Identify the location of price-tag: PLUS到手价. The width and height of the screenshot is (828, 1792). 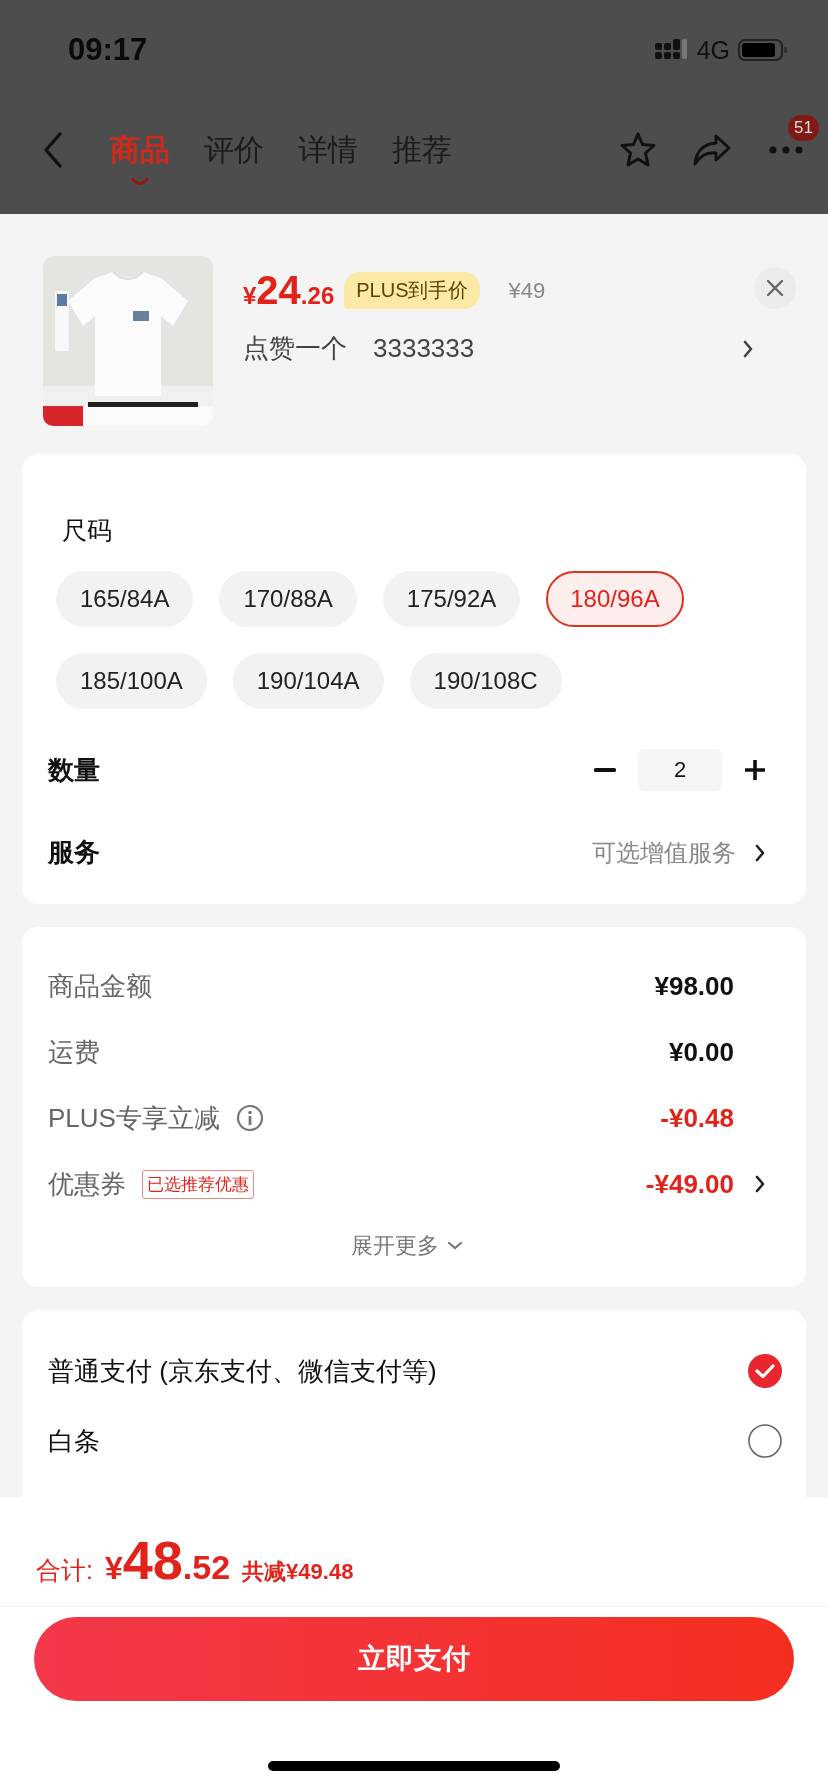
(412, 290).